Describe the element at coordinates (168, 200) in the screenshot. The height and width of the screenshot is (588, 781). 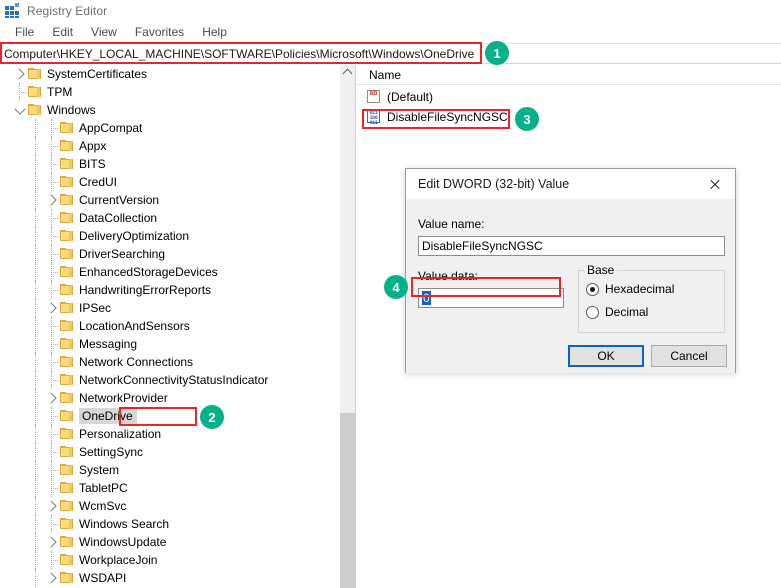
I see `tree-item-currentversion: CurrentVersion` at that location.